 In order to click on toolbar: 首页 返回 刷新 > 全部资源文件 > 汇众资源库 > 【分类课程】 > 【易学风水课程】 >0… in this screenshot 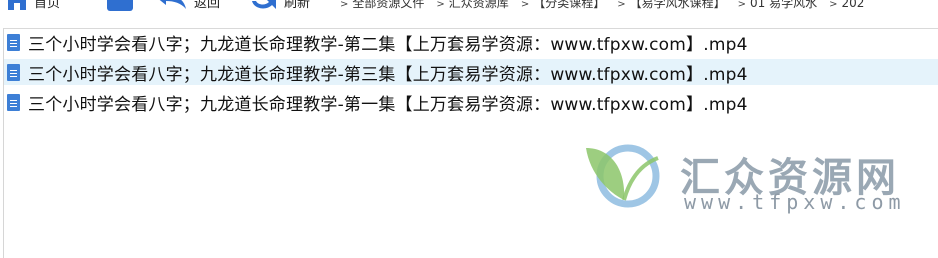, I will do `click(469, 7)`.